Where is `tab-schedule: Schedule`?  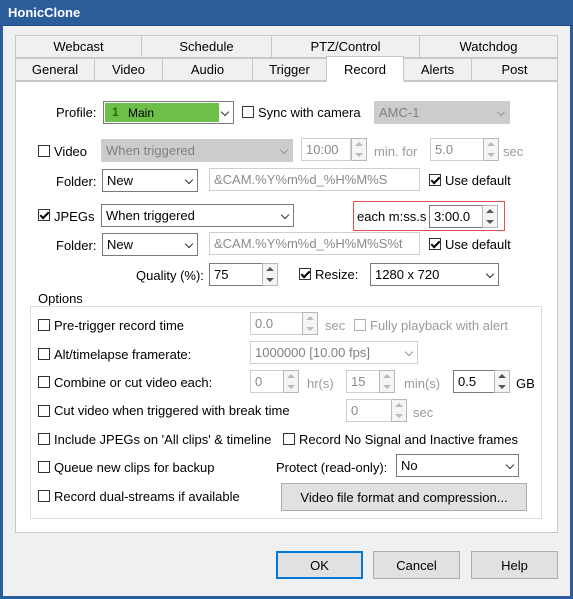 tab-schedule: Schedule is located at coordinates (206, 46).